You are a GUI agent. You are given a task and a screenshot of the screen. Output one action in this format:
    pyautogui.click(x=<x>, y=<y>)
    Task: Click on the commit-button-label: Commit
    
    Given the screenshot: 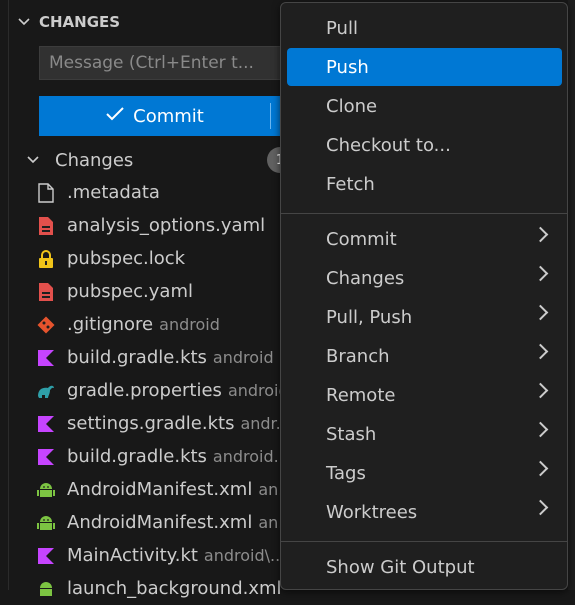 What is the action you would take?
    pyautogui.click(x=168, y=116)
    